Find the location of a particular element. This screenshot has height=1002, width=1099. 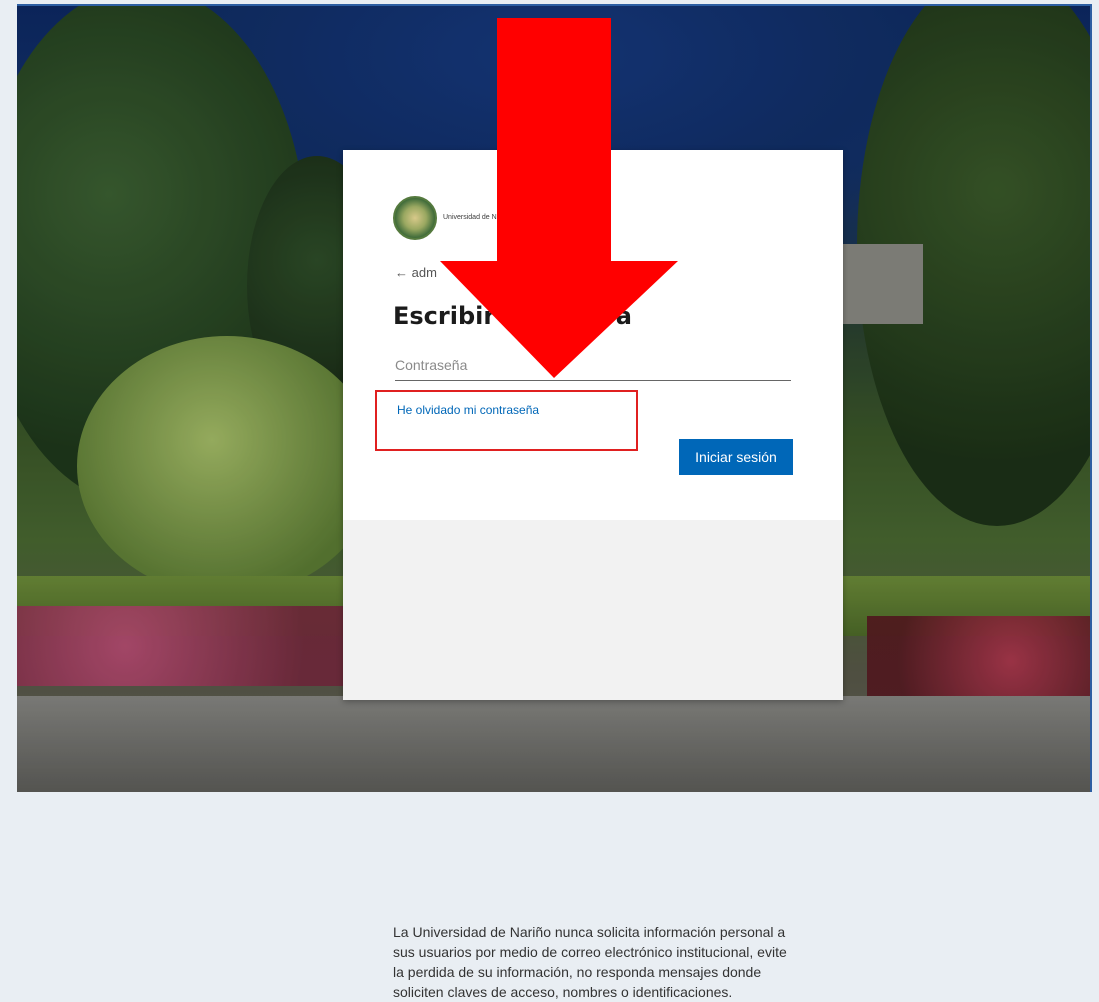

red-arrow-icon is located at coordinates (559, 198).